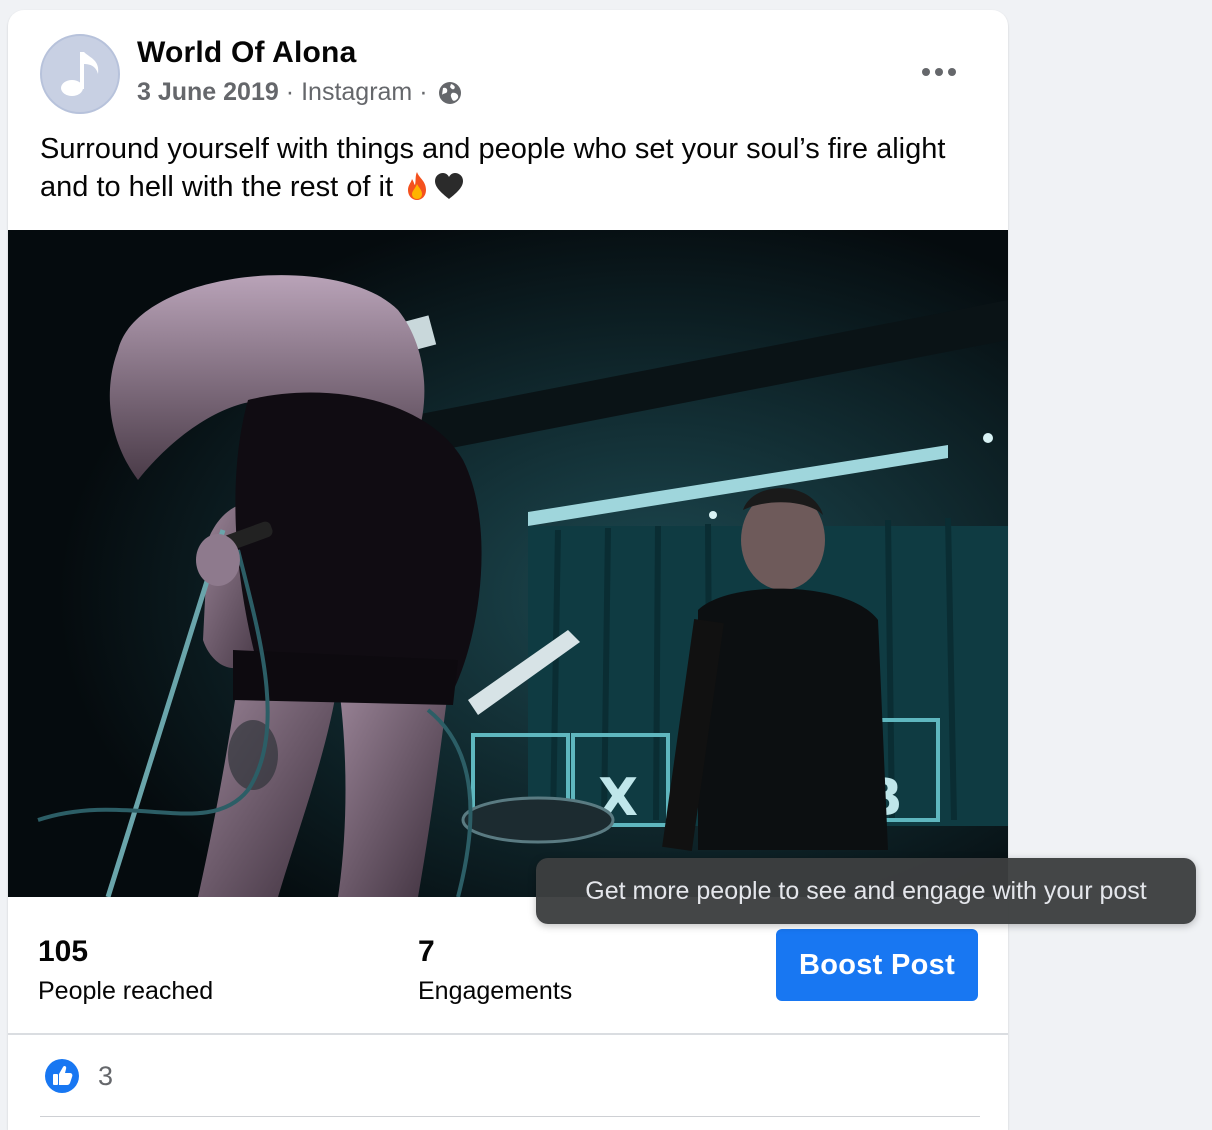 This screenshot has height=1130, width=1212. What do you see at coordinates (939, 72) in the screenshot?
I see `more-options-icon` at bounding box center [939, 72].